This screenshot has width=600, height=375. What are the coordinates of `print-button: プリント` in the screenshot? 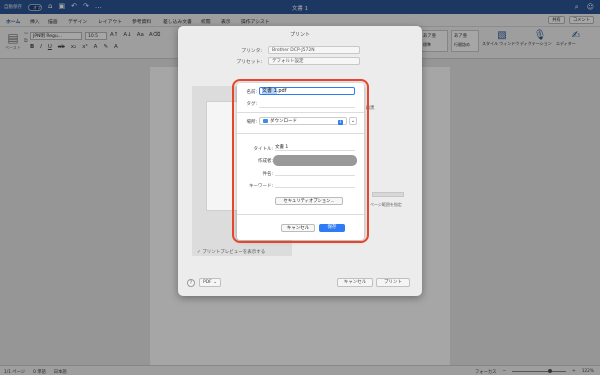 It's located at (393, 282).